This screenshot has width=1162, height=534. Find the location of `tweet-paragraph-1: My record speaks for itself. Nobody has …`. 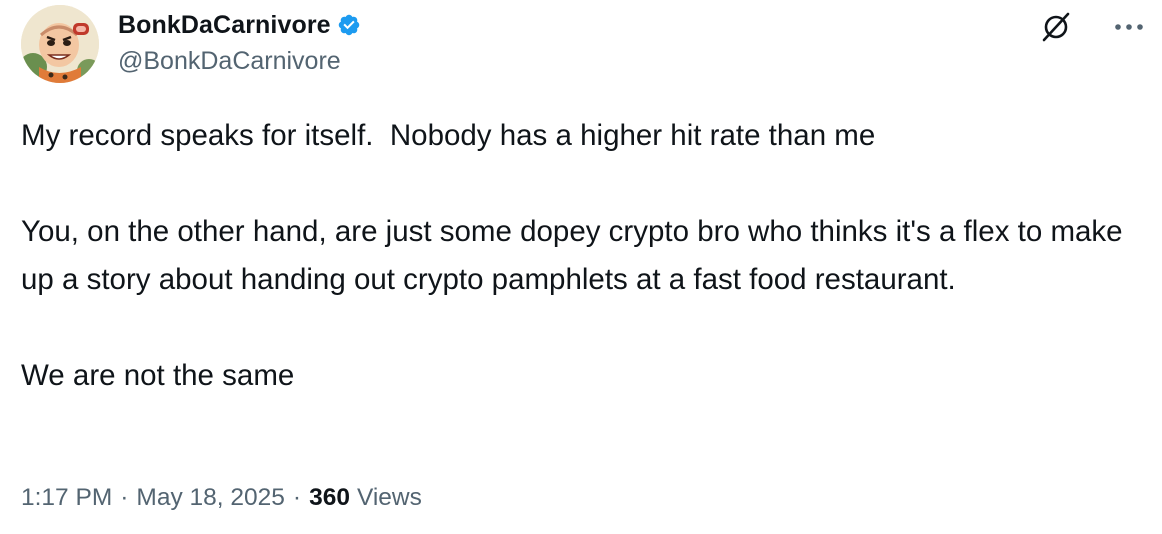

tweet-paragraph-1: My record speaks for itself. Nobody has … is located at coordinates (448, 135).